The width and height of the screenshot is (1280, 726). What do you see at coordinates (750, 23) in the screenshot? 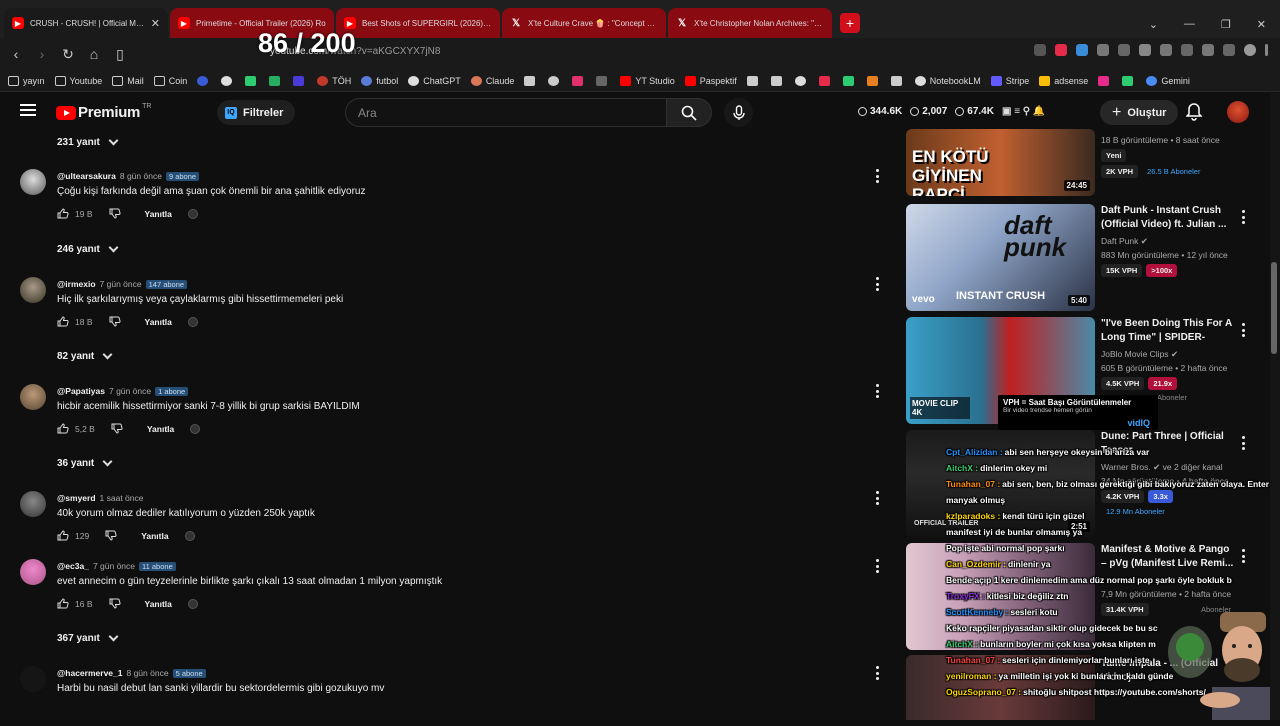
I see `browser-tab-nolan-archives: 𝕏 X'te Christopher Nolan Archives: "Ch` at bounding box center [750, 23].